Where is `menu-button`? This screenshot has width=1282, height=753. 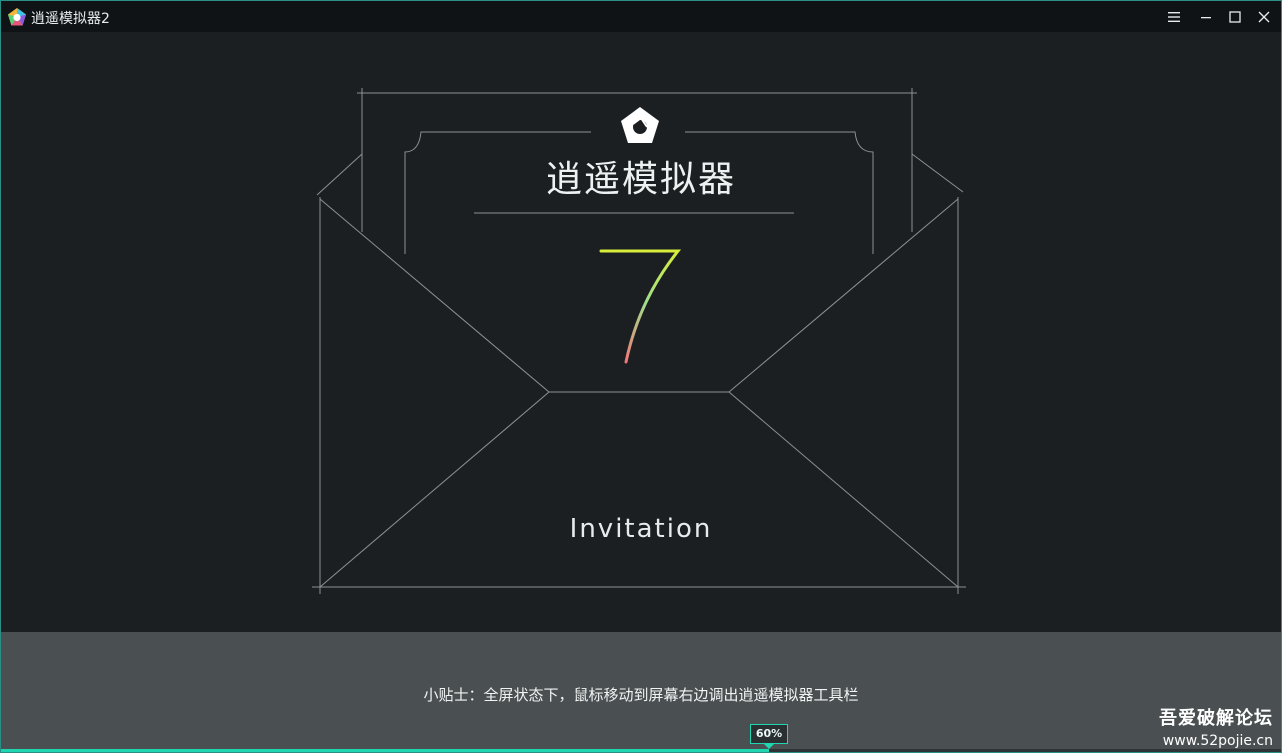
menu-button is located at coordinates (1174, 17).